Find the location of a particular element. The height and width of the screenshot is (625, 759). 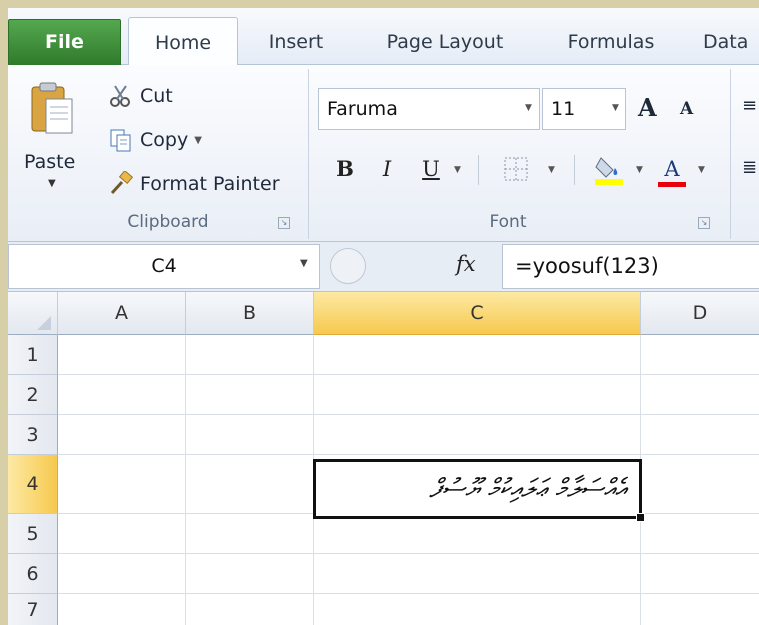

row-header-3: 3 is located at coordinates (33, 435).